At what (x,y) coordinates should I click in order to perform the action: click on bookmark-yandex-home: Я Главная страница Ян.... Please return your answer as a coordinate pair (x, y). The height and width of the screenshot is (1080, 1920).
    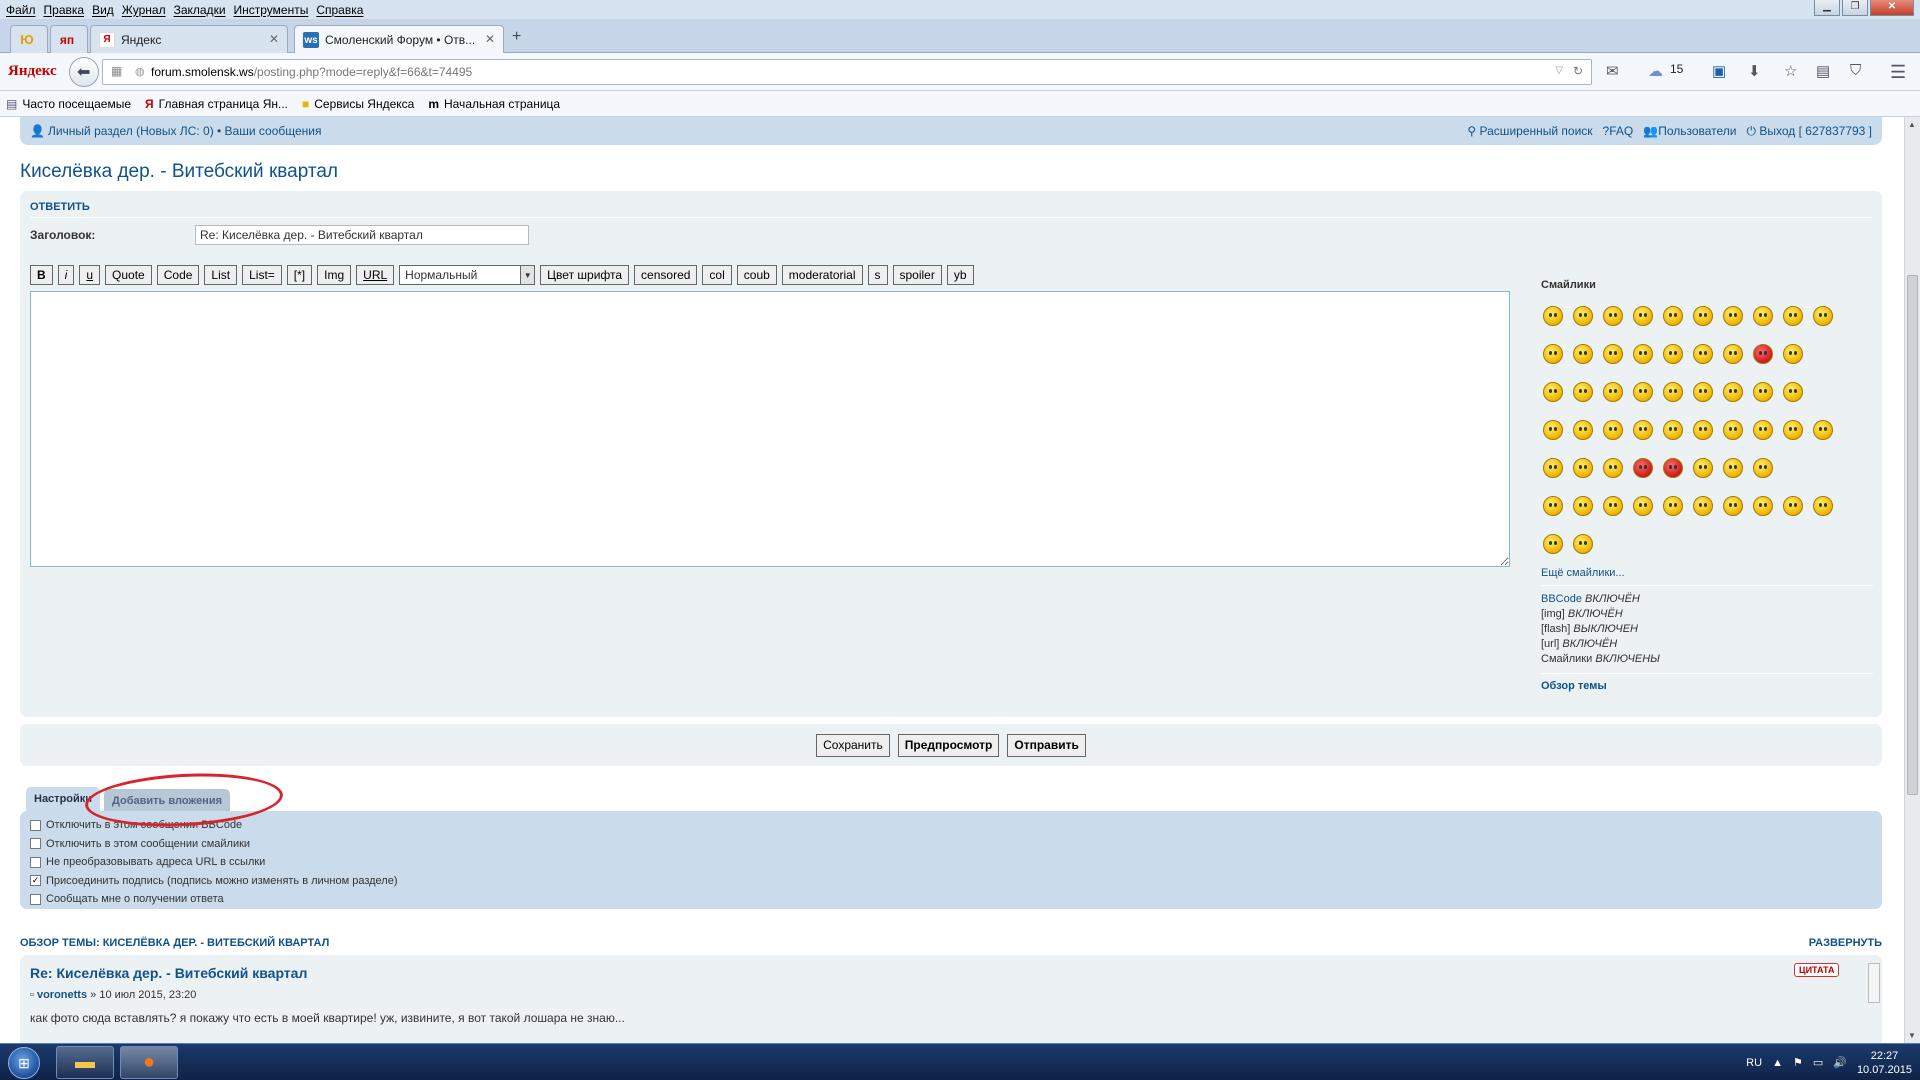
    Looking at the image, I should click on (216, 104).